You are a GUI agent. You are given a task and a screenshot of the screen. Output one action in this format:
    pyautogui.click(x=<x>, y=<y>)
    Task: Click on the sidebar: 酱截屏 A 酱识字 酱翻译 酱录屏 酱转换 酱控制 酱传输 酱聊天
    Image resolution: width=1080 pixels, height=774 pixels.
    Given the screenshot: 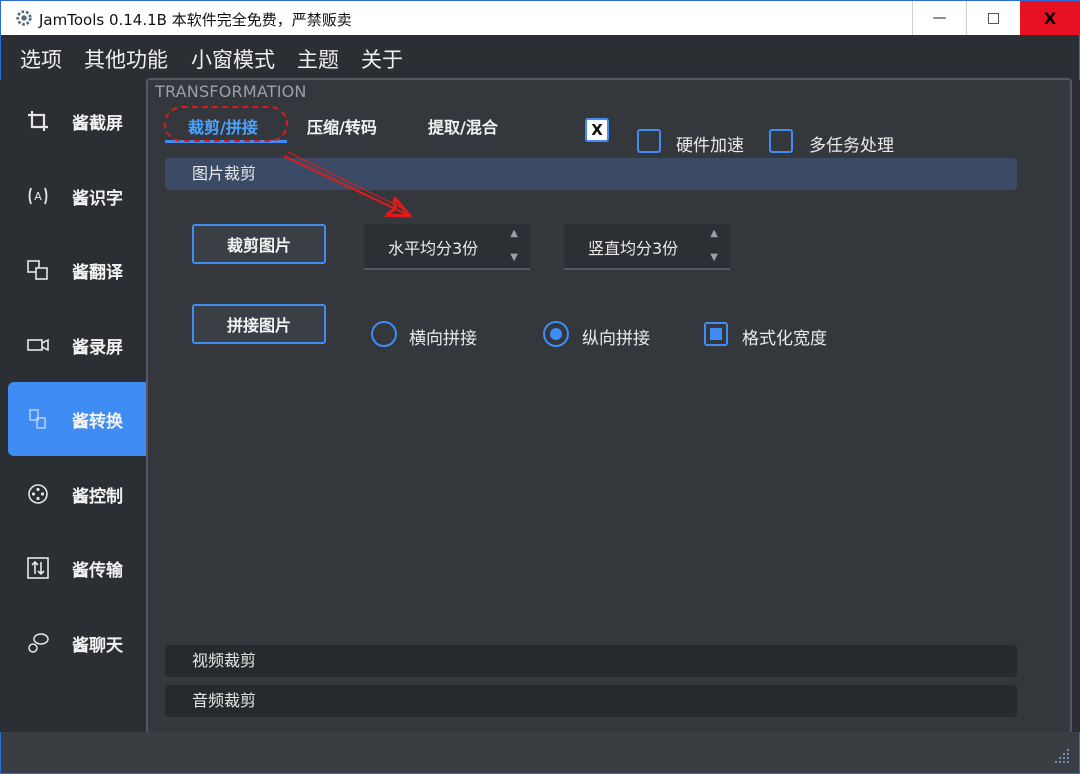 What is the action you would take?
    pyautogui.click(x=73, y=406)
    